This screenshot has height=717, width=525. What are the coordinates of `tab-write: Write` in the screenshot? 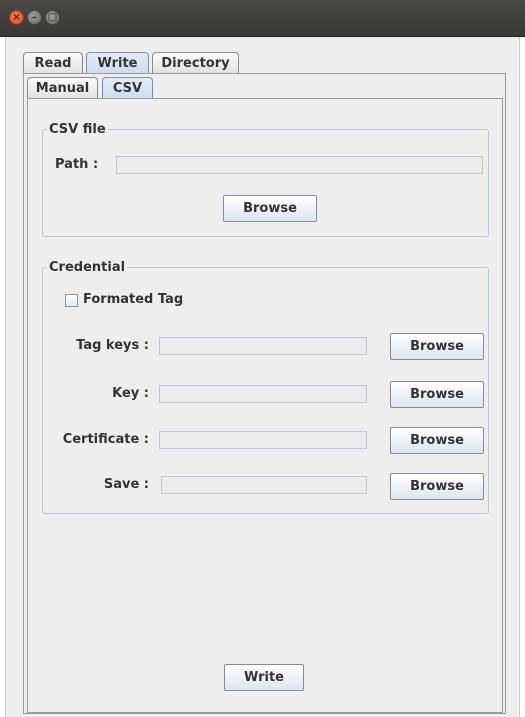 It's located at (117, 62).